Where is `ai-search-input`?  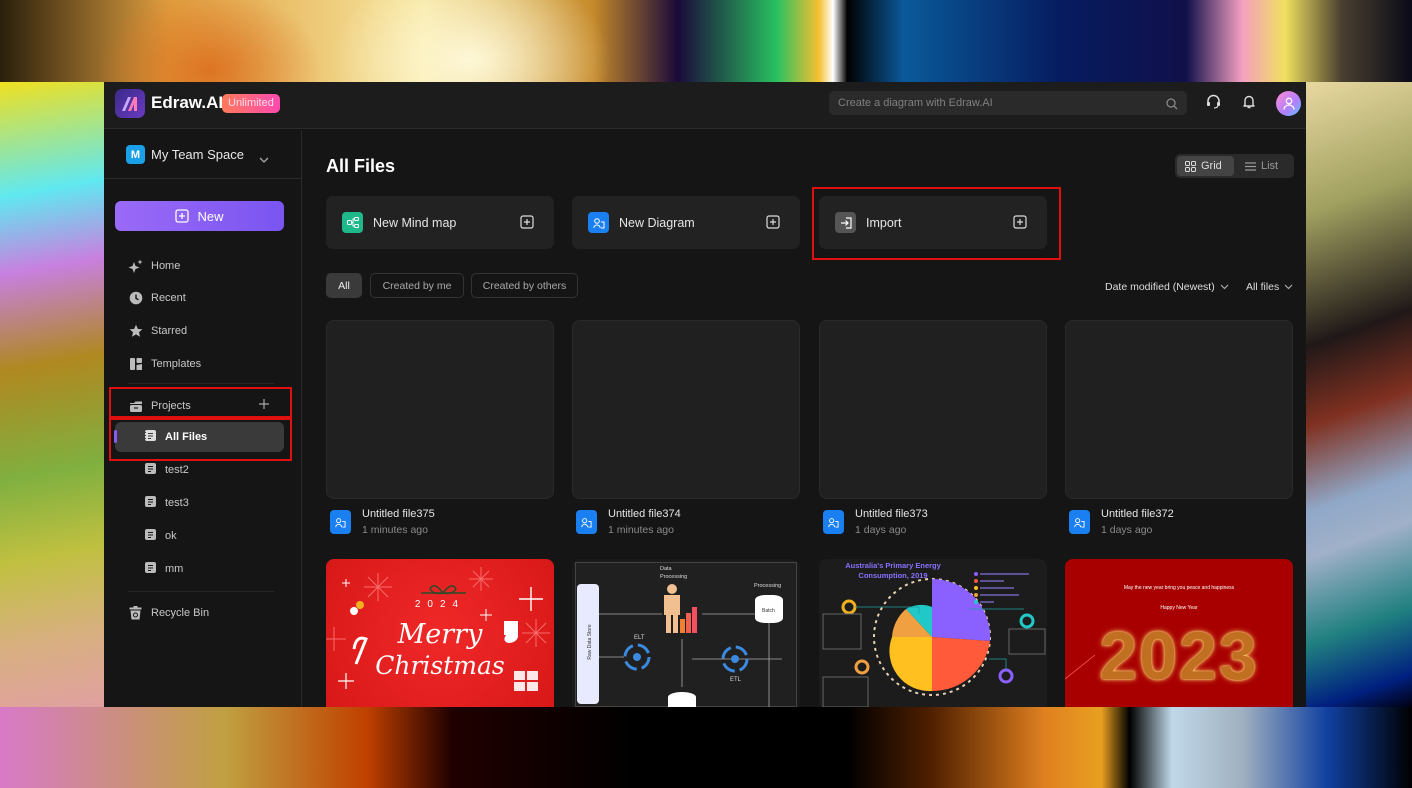 ai-search-input is located at coordinates (994, 103).